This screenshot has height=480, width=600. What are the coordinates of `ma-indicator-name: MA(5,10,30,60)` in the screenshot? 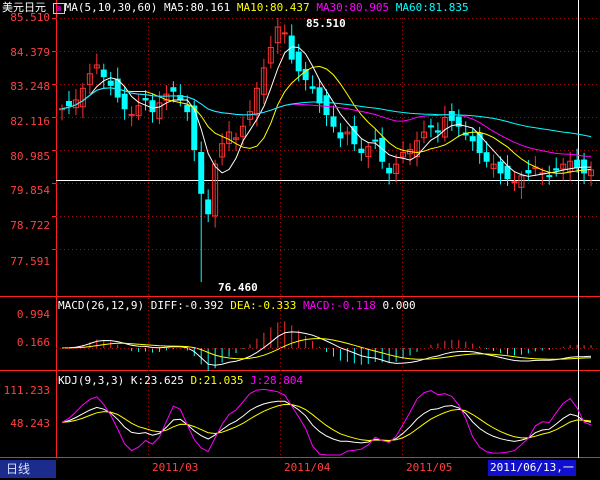 It's located at (111, 7).